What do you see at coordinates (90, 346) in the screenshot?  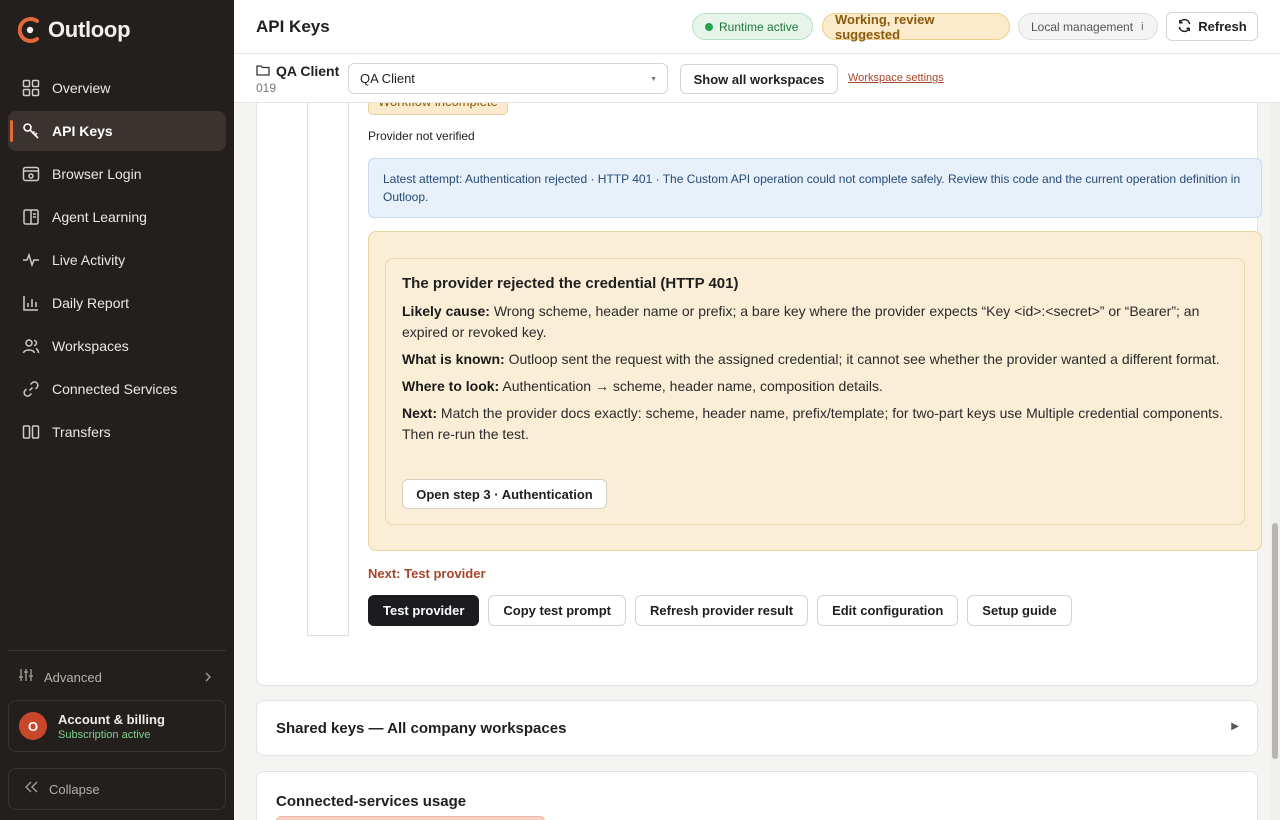 I see `sidebar-item-label: Workspaces` at bounding box center [90, 346].